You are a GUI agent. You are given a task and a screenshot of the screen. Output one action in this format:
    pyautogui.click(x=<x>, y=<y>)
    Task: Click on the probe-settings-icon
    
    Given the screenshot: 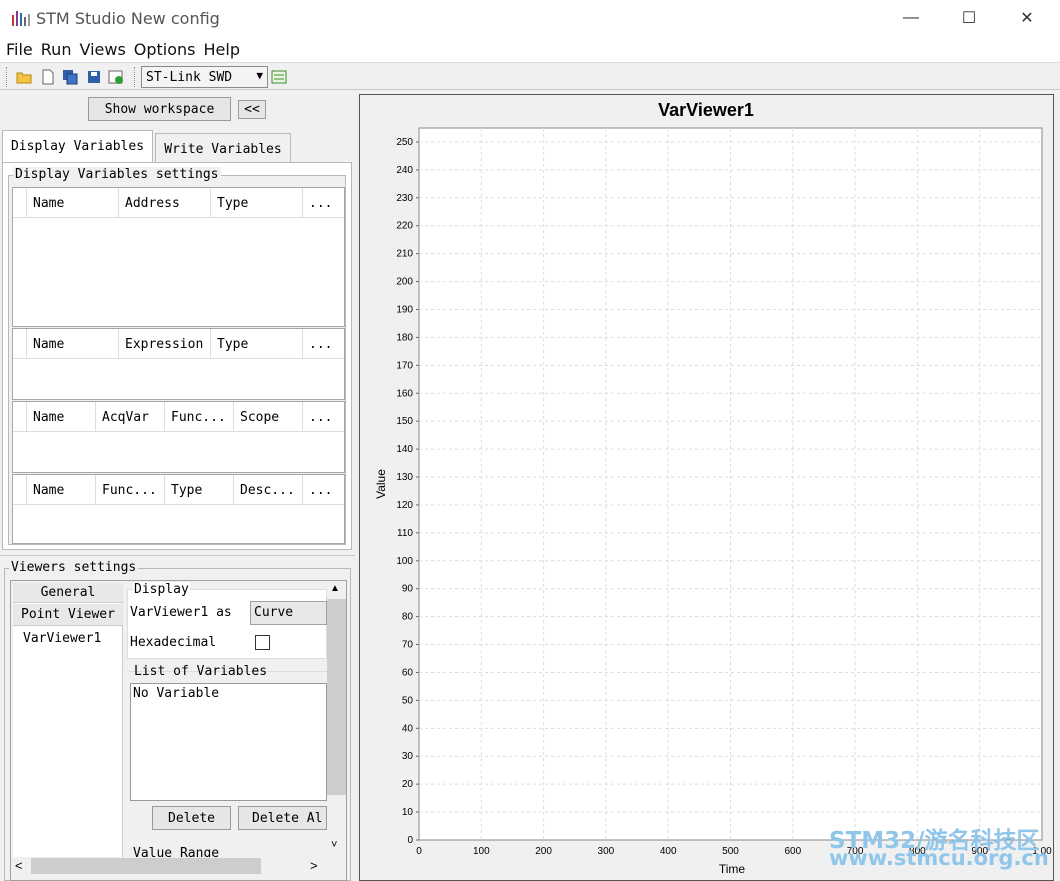 What is the action you would take?
    pyautogui.click(x=279, y=77)
    